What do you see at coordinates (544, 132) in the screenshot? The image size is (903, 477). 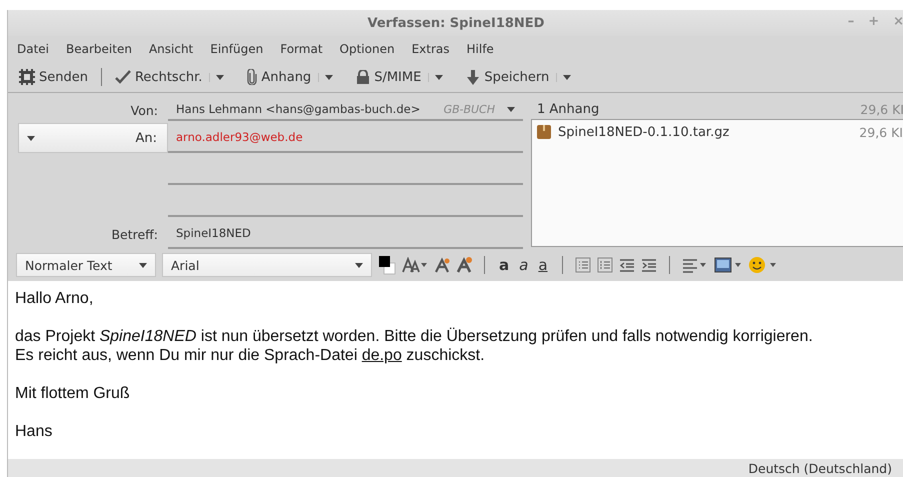 I see `package-icon` at bounding box center [544, 132].